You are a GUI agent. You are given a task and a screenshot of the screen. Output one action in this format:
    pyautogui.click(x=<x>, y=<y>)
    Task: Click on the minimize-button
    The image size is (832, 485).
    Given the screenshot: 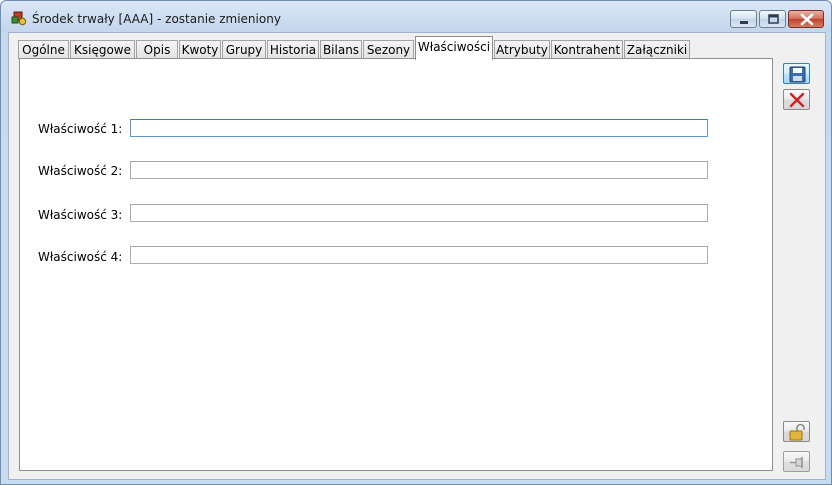 What is the action you would take?
    pyautogui.click(x=743, y=19)
    